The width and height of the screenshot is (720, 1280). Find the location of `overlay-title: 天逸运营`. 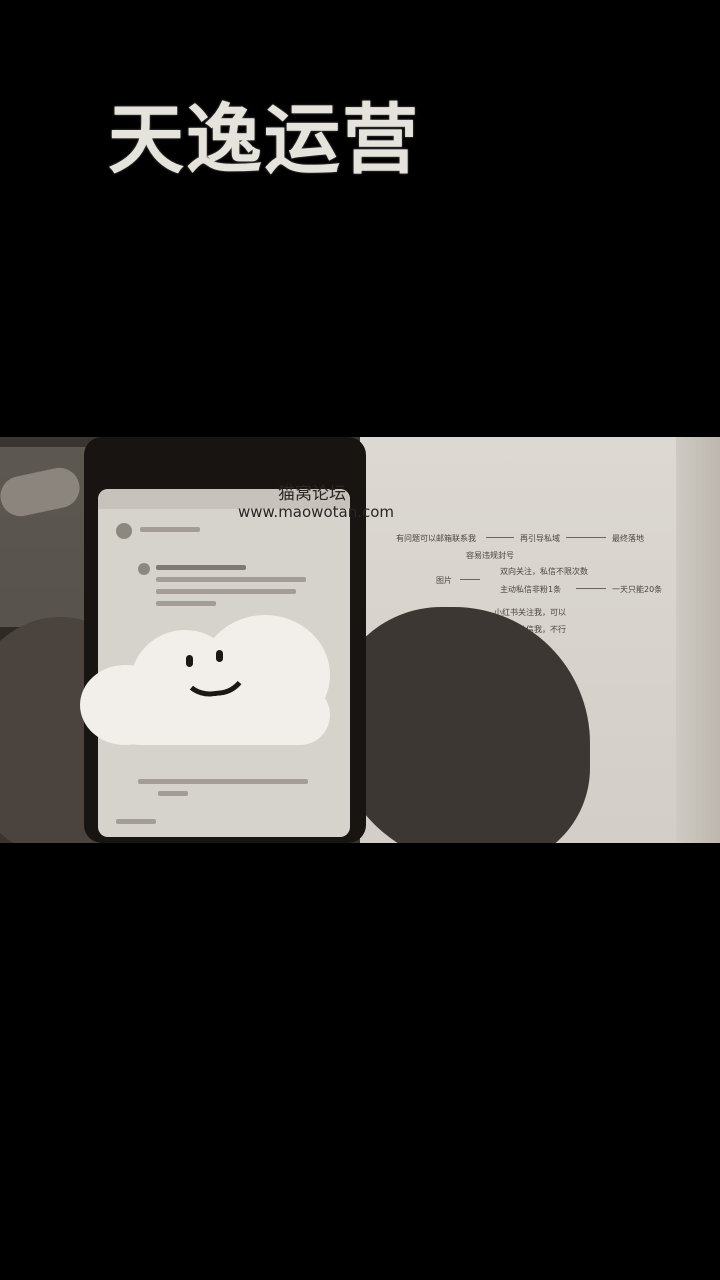

overlay-title: 天逸运营 is located at coordinates (264, 139).